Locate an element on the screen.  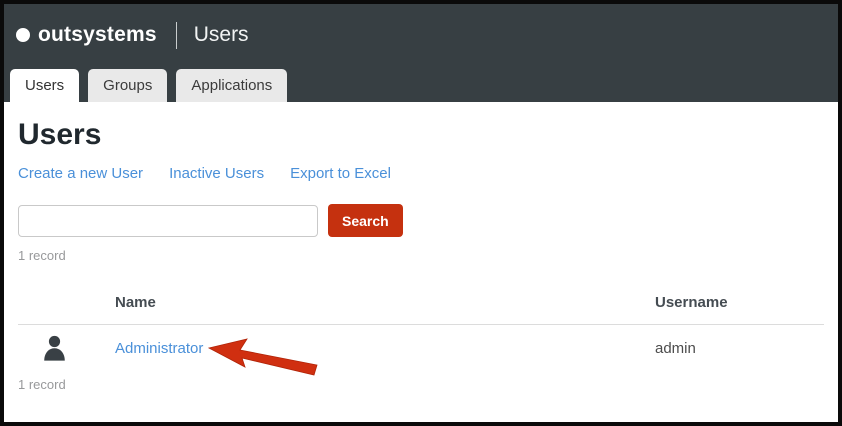
outsystems-logo-icon is located at coordinates (23, 35).